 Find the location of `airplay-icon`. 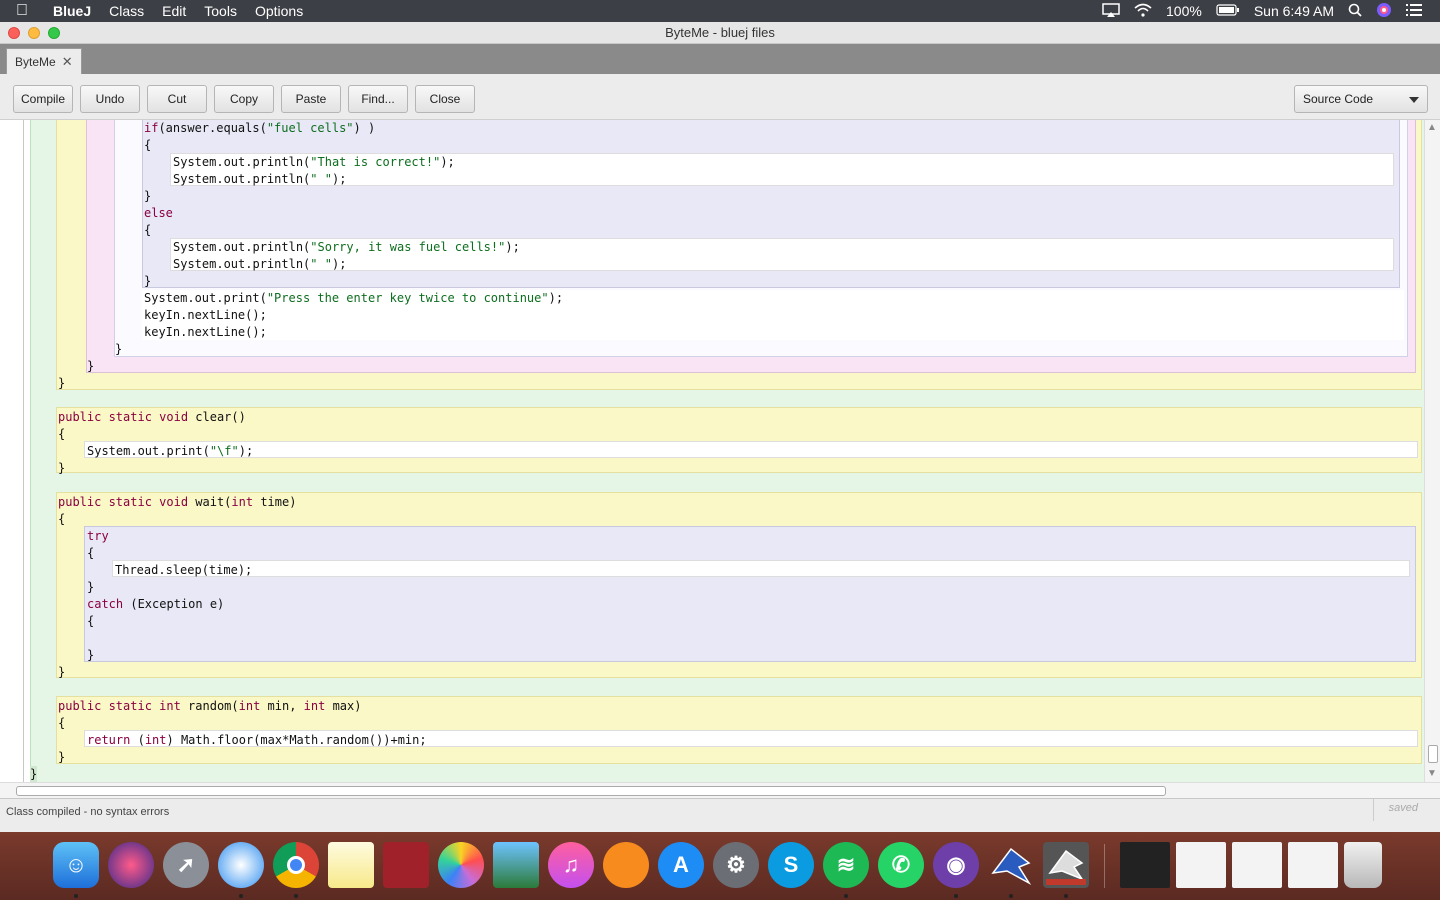

airplay-icon is located at coordinates (1111, 11).